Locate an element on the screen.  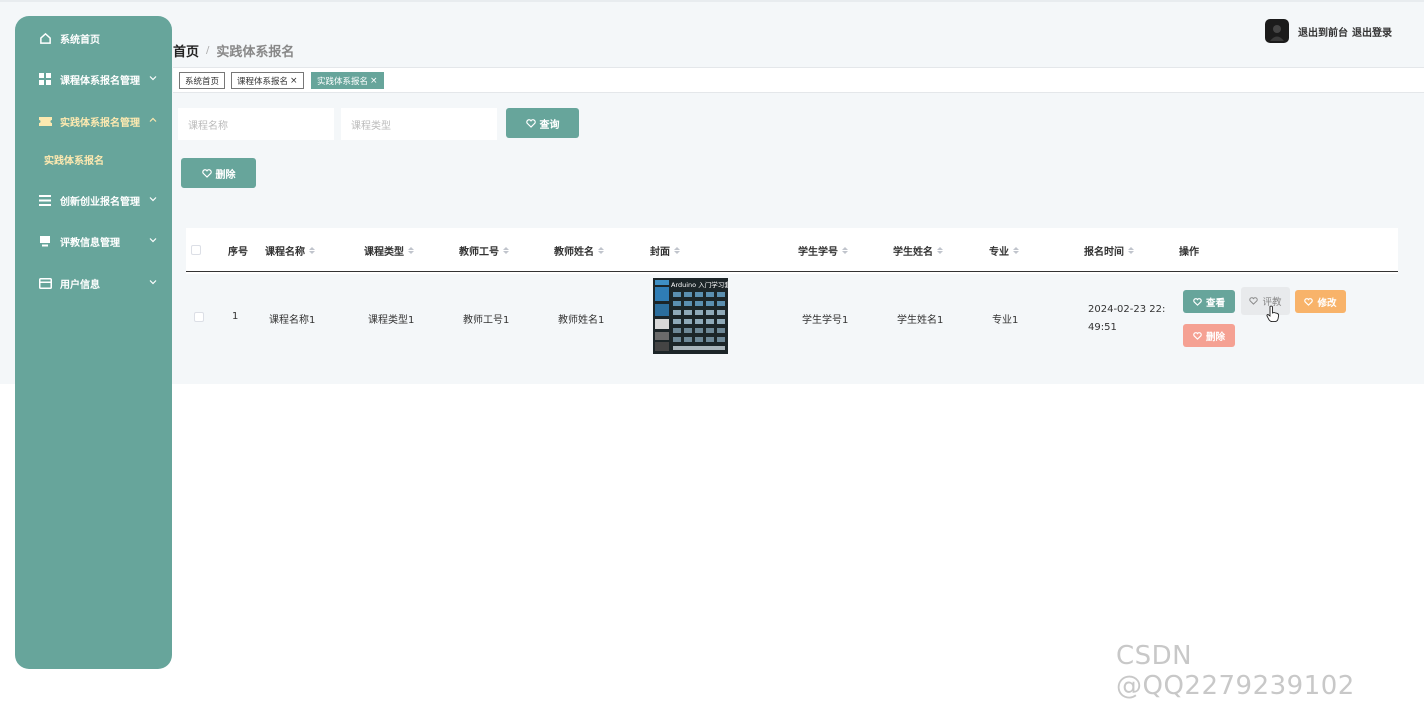
logout-link: 退出登录 is located at coordinates (1372, 31).